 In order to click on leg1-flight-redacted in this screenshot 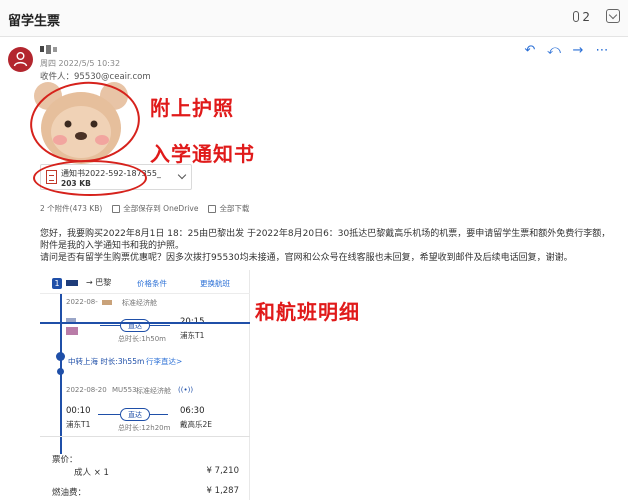, I will do `click(107, 302)`.